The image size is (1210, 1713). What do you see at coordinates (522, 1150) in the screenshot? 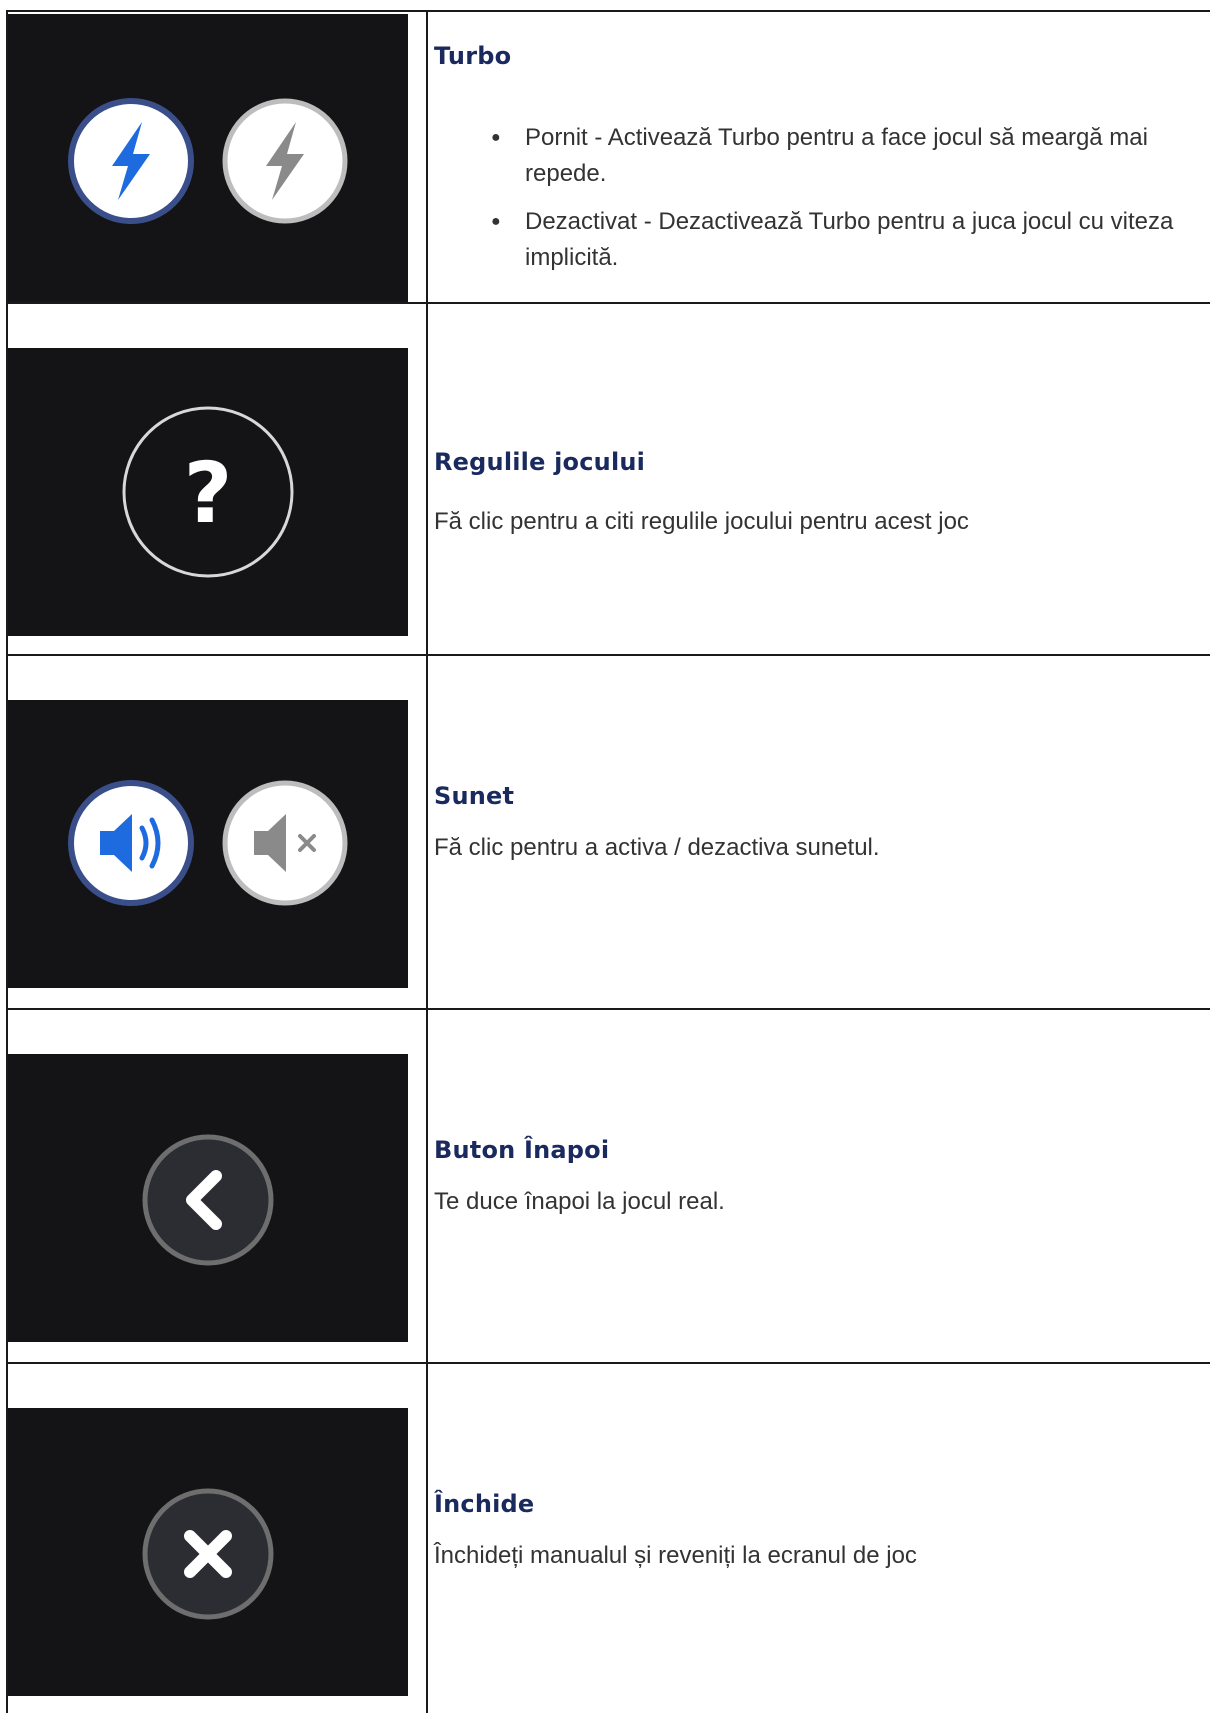
I see `back-title: Buton Înapoi` at bounding box center [522, 1150].